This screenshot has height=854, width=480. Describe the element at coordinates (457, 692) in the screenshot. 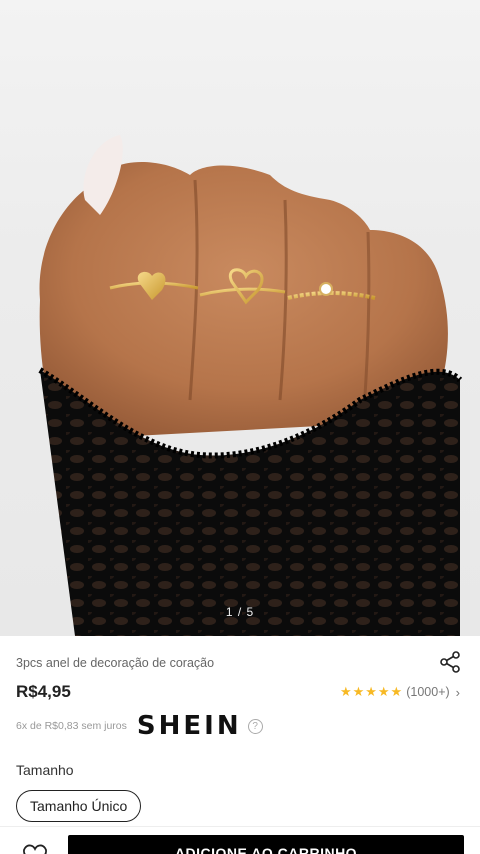

I see `chevron-right-icon: ›` at that location.